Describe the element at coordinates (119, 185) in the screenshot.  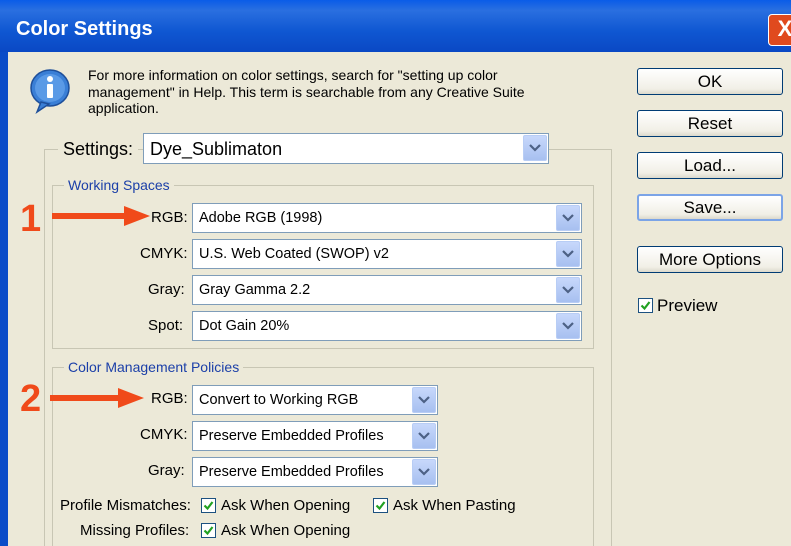
I see `working-spaces-title: Working Spaces` at that location.